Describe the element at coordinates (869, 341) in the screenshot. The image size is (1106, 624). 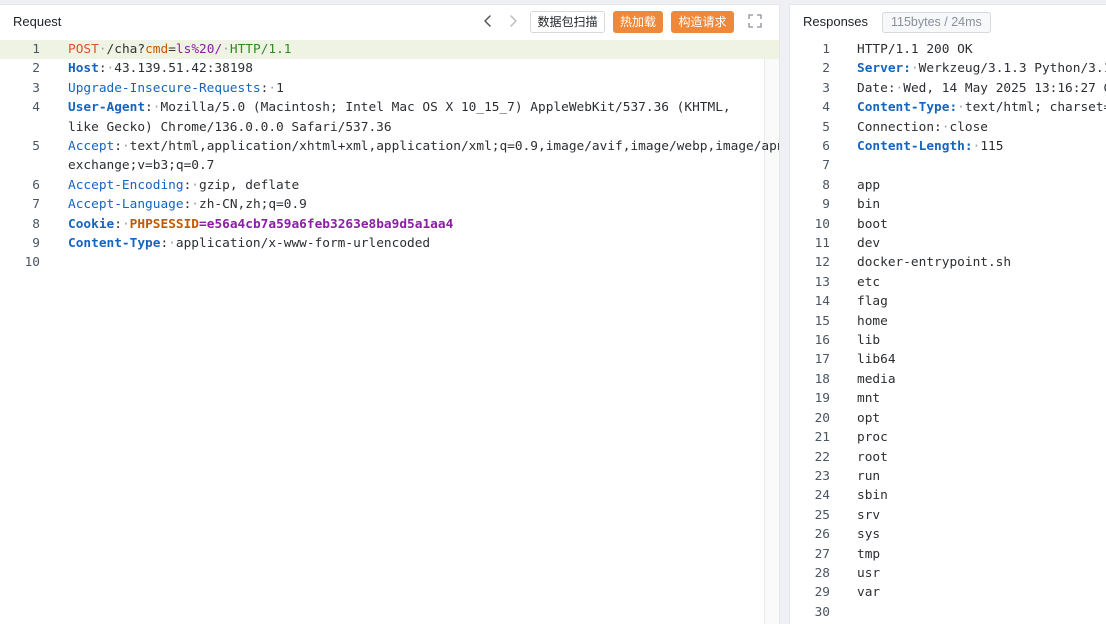
I see `response-body-line: lib` at that location.